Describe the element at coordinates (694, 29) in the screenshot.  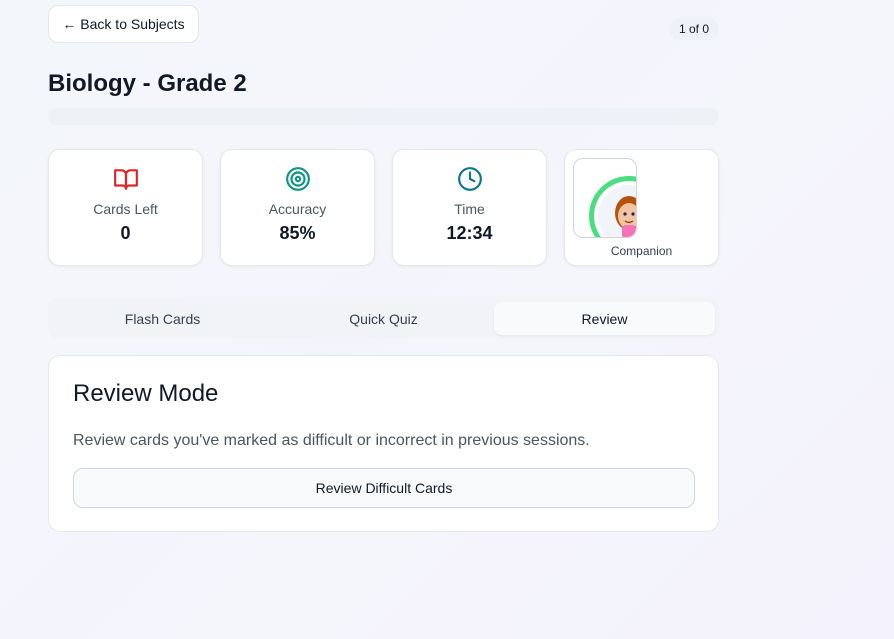
I see `page-counter-badge: 1 of 0` at that location.